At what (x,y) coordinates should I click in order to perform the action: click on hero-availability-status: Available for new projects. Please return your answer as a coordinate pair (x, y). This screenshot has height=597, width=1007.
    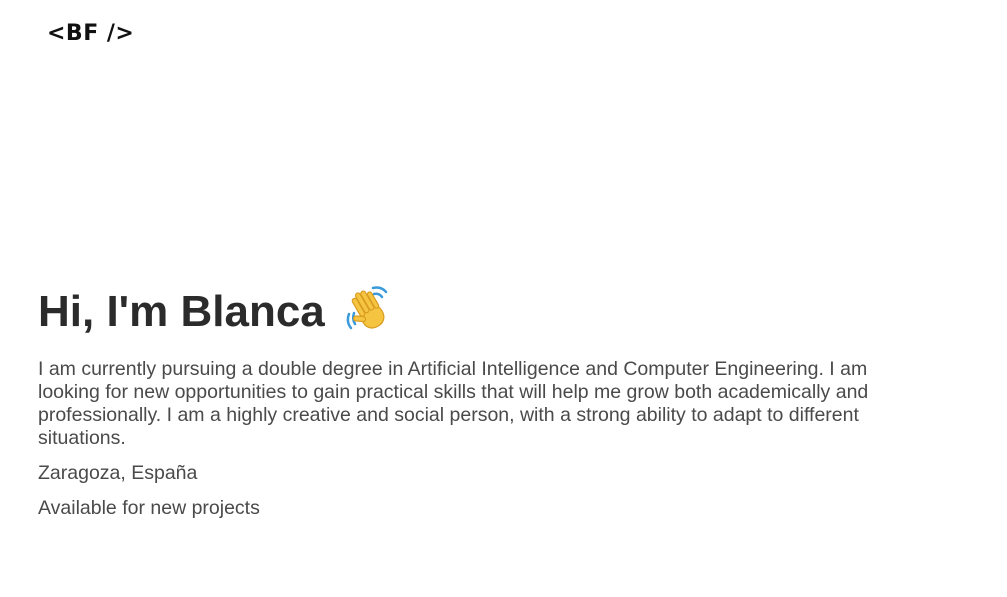
    Looking at the image, I should click on (149, 508).